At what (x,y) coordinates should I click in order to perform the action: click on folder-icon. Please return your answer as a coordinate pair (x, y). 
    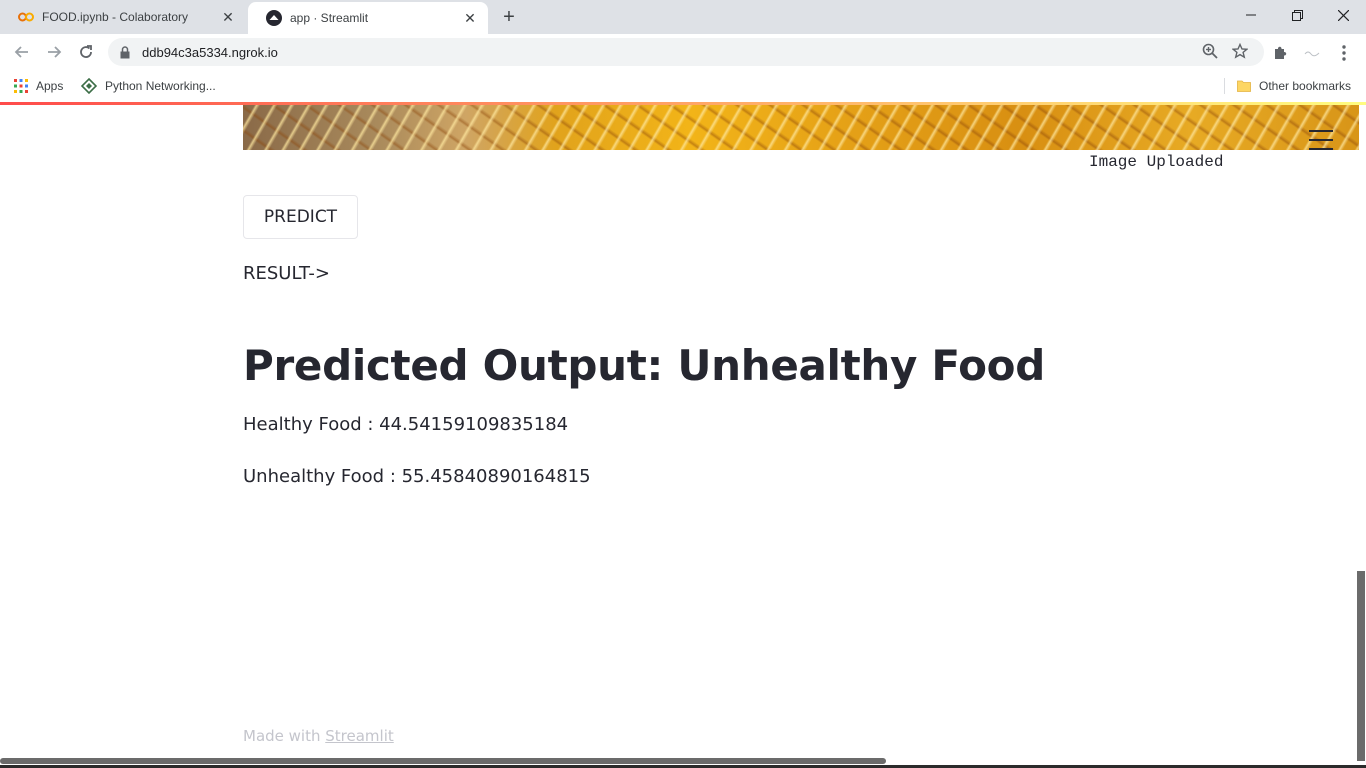
    Looking at the image, I should click on (1244, 86).